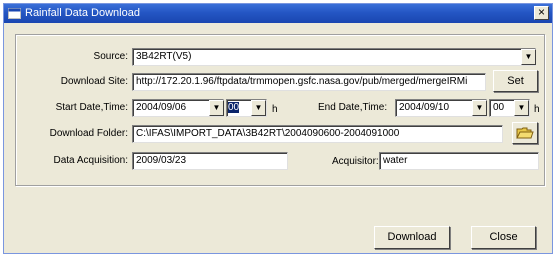  I want to click on open-folder-icon, so click(525, 133).